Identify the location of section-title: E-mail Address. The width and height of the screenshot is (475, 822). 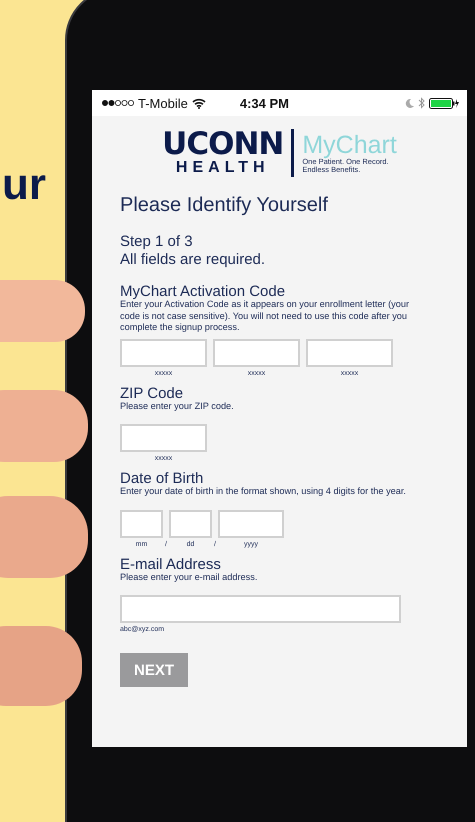
(171, 564).